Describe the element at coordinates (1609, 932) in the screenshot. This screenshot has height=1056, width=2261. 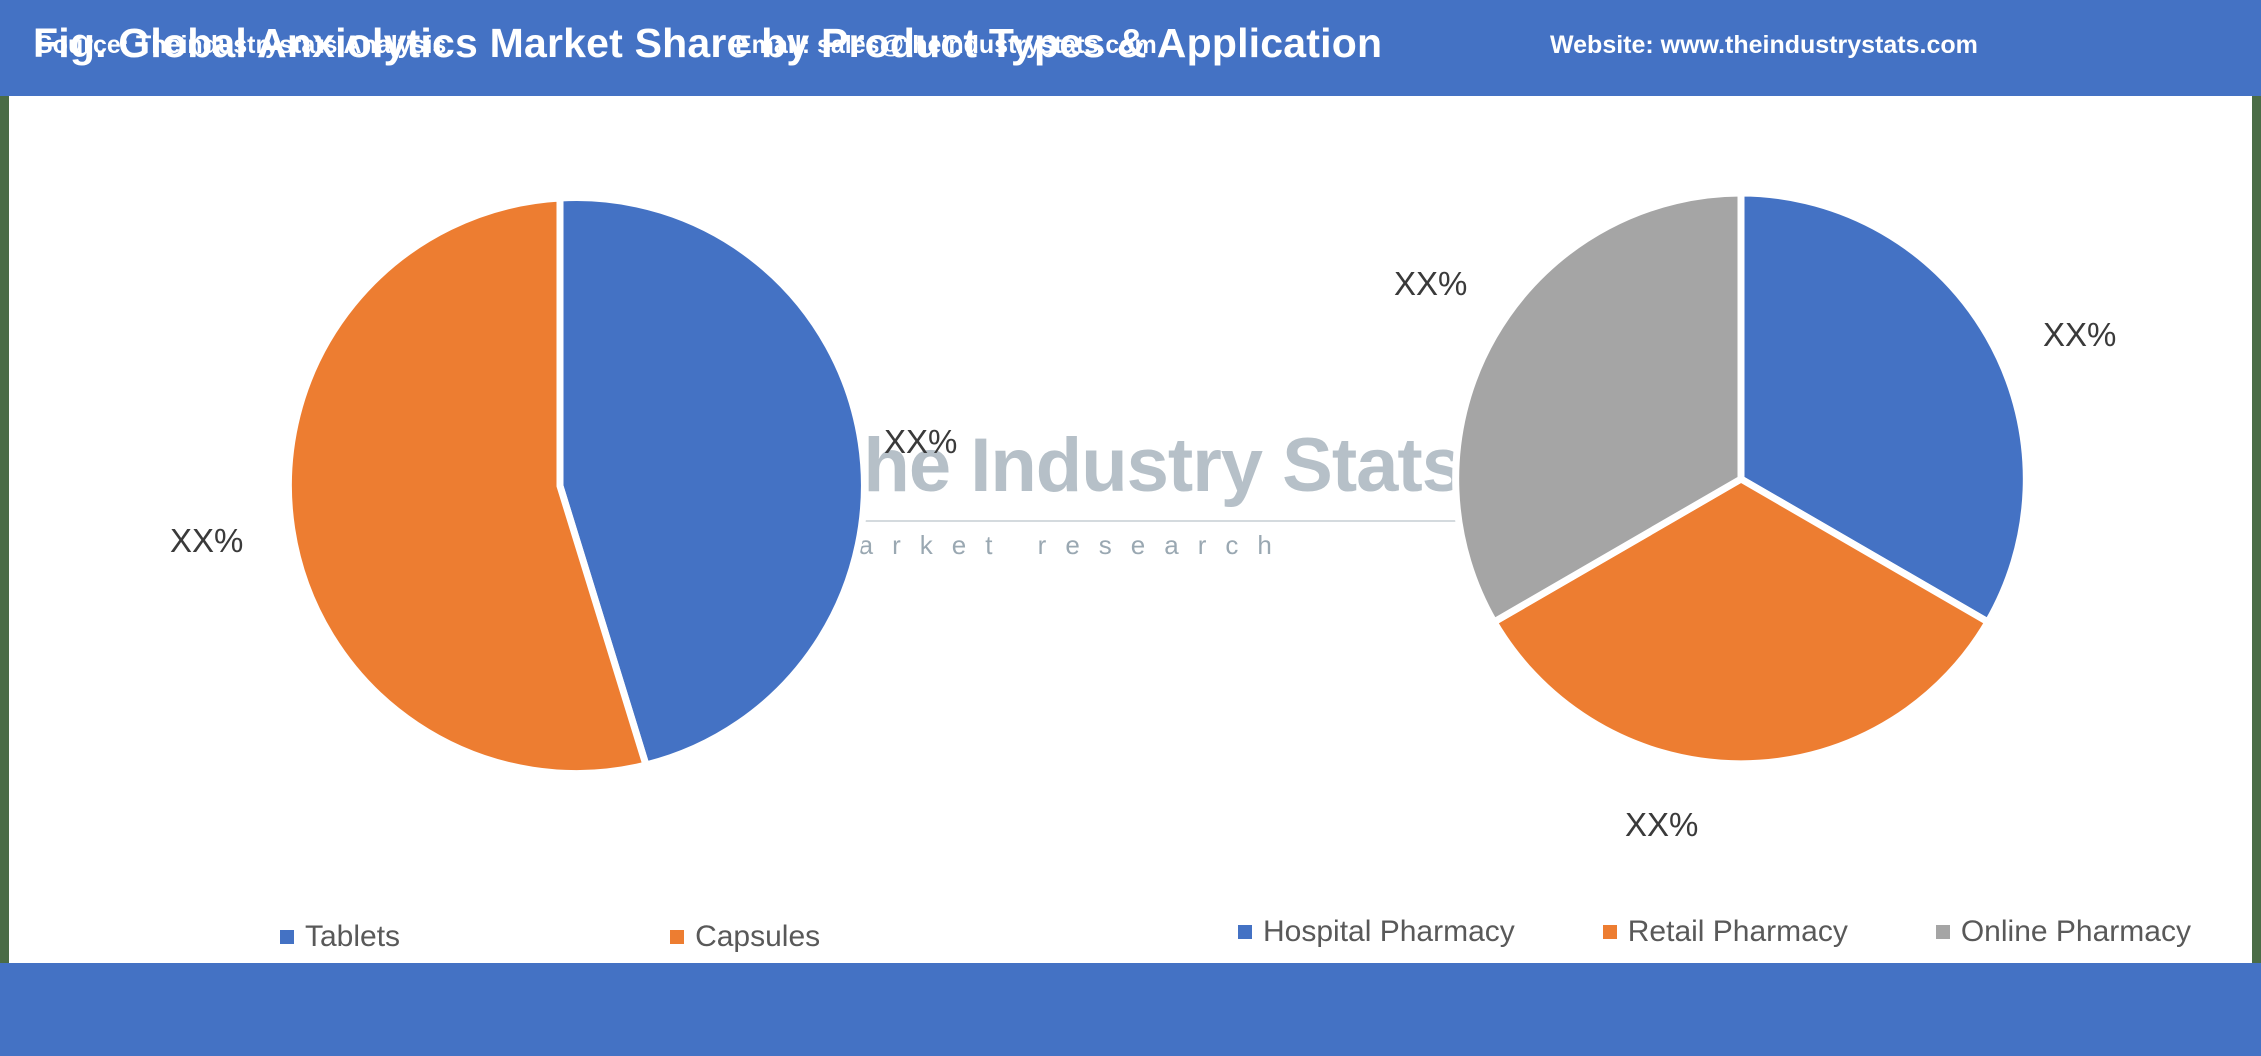
I see `legend-swatch-retail-pharmacy` at that location.